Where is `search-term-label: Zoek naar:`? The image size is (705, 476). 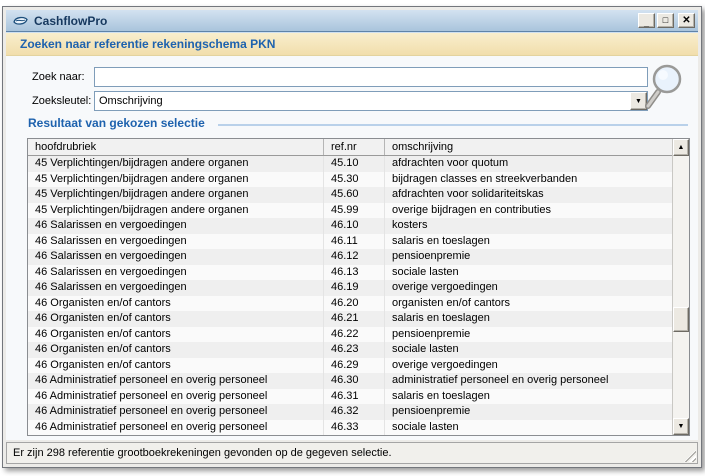
search-term-label: Zoek naar: is located at coordinates (58, 77).